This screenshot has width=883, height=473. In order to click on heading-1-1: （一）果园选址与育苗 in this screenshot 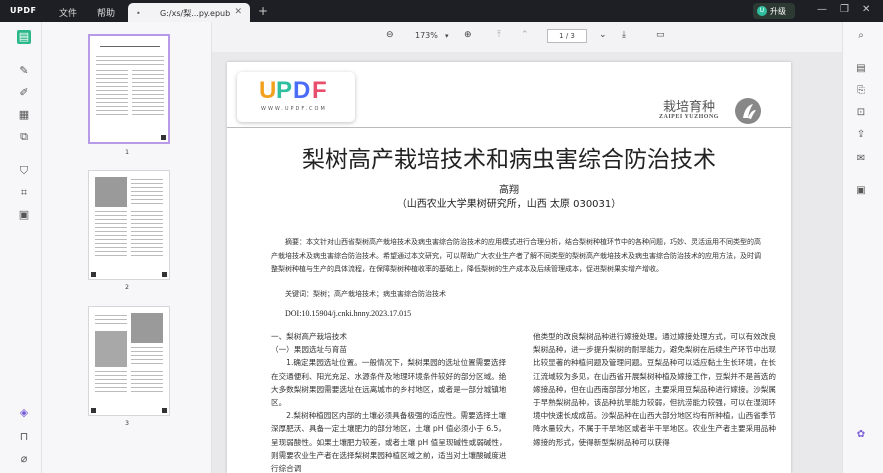, I will do `click(309, 350)`.